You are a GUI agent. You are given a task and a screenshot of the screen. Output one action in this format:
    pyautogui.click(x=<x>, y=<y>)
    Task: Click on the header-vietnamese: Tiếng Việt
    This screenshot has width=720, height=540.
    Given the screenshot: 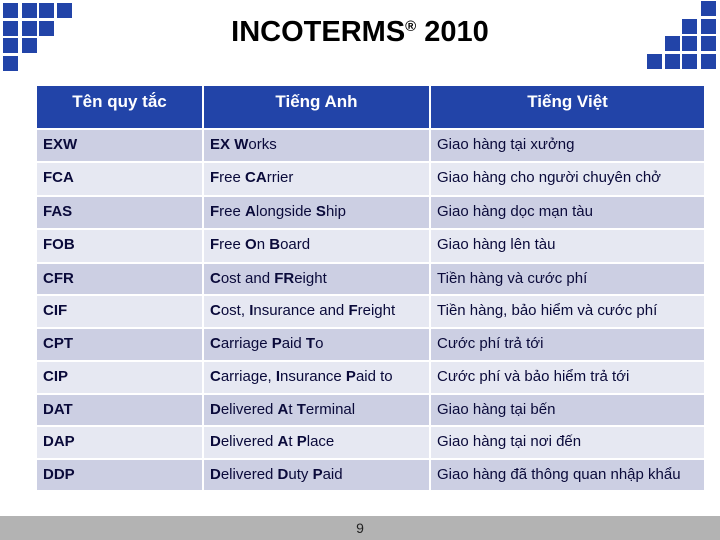 What is the action you would take?
    pyautogui.click(x=567, y=108)
    